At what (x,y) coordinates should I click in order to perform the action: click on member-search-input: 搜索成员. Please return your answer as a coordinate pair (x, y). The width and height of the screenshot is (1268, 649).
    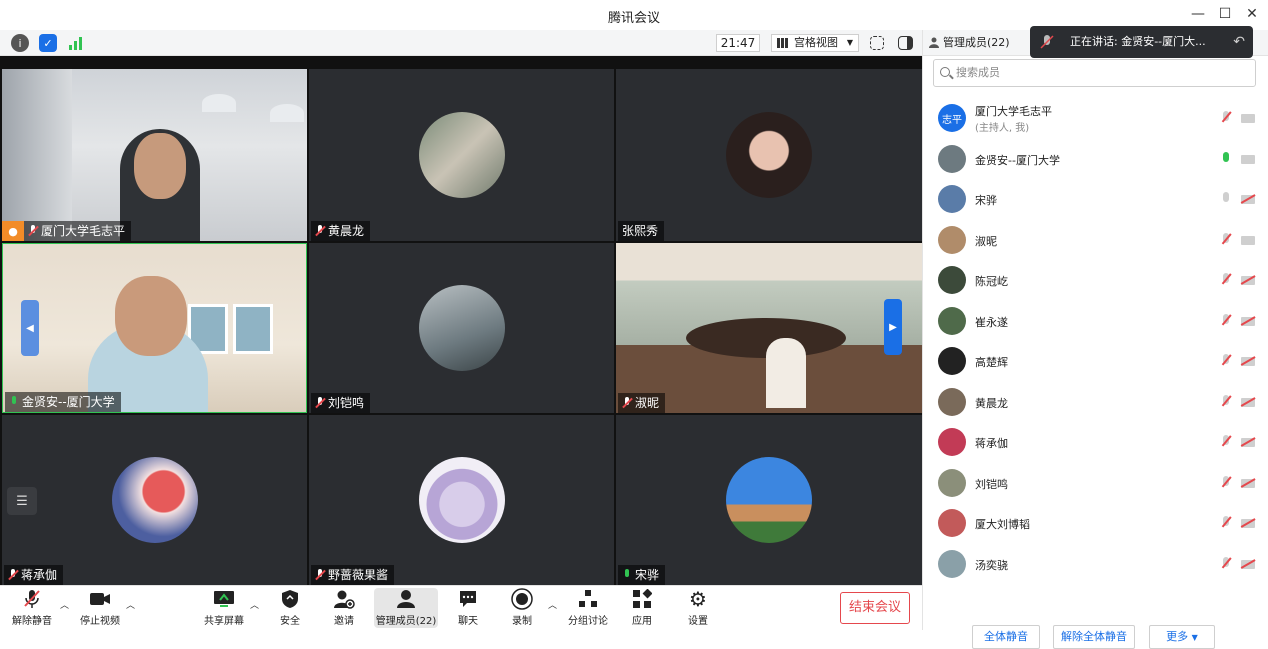
    Looking at the image, I should click on (1094, 73).